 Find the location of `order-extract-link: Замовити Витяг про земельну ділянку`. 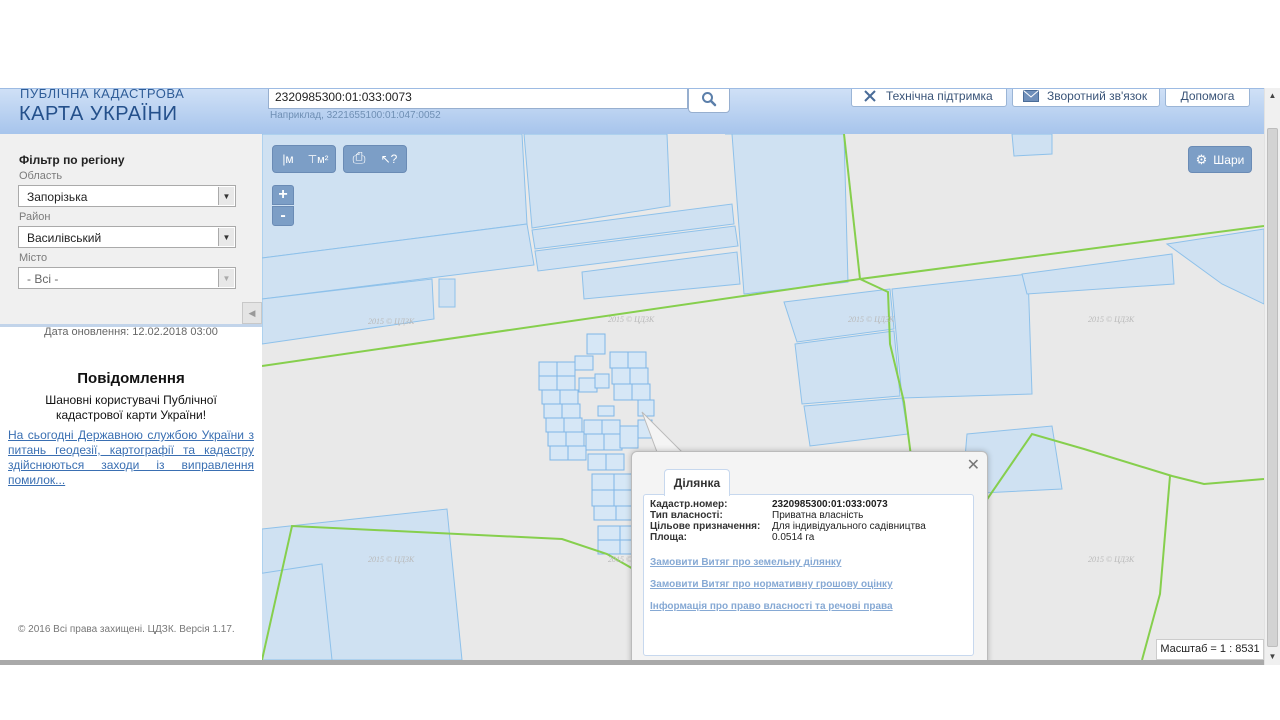

order-extract-link: Замовити Витяг про земельну ділянку is located at coordinates (745, 562).